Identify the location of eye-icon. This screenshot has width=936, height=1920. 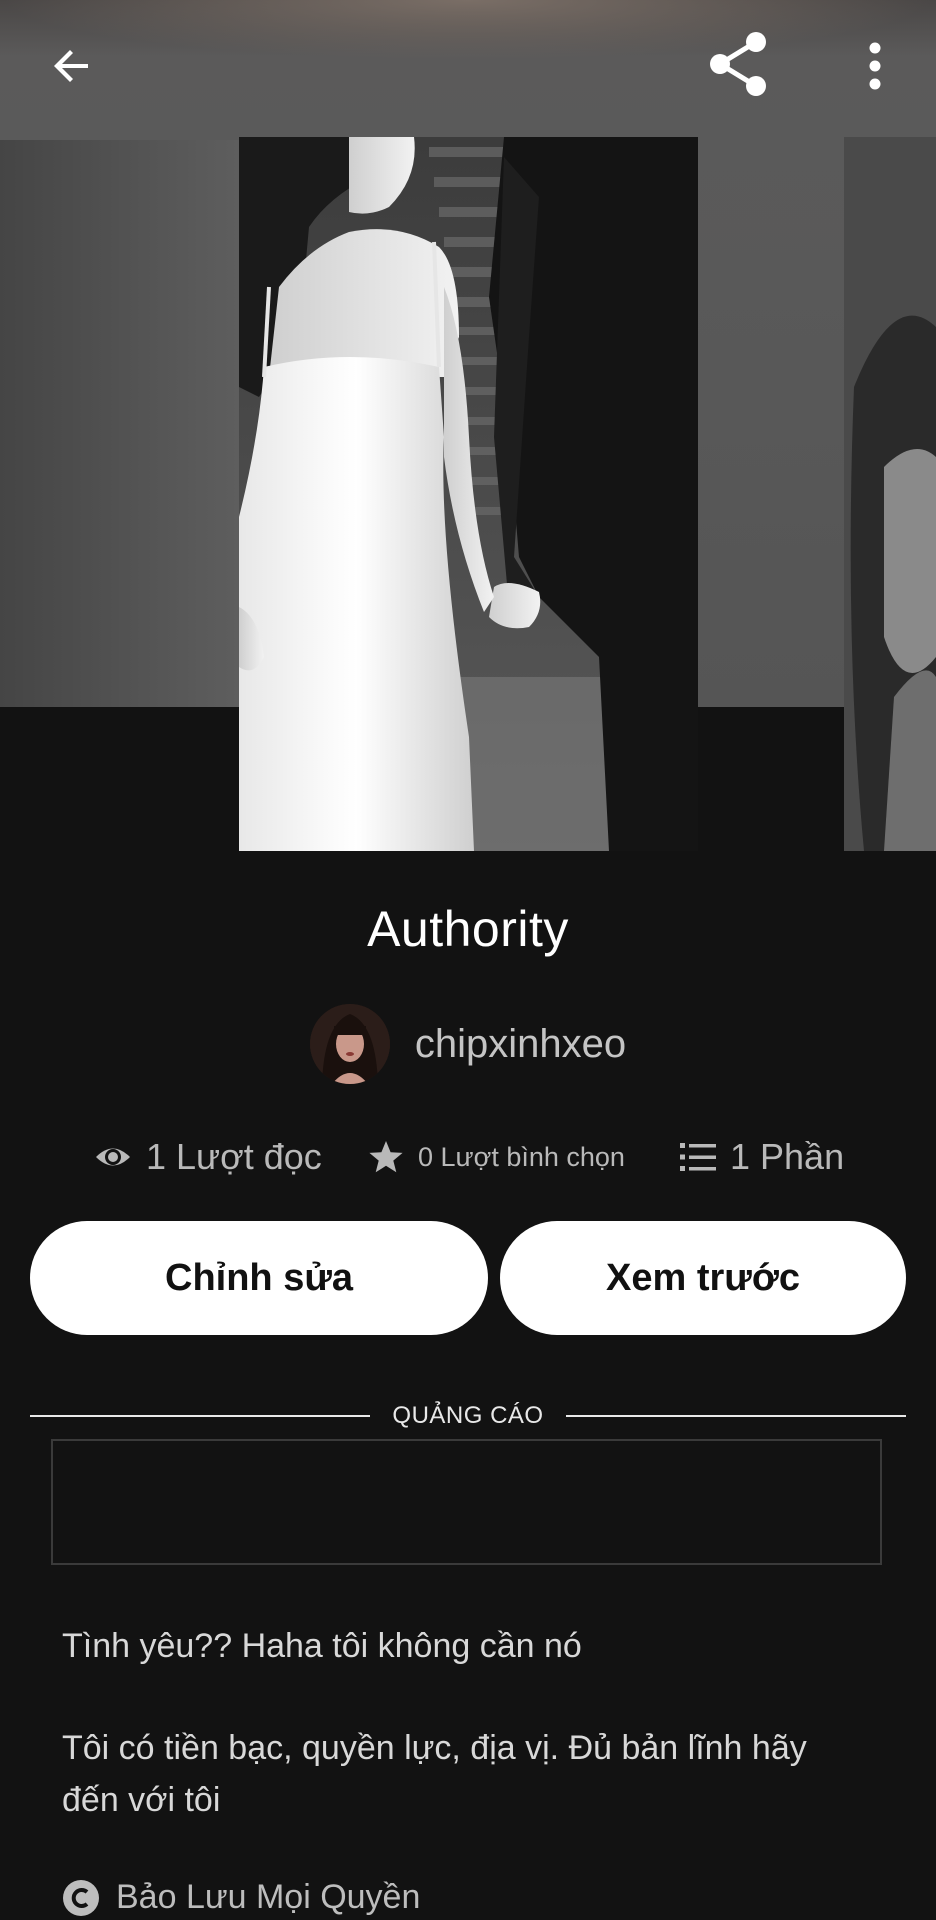
(113, 1157).